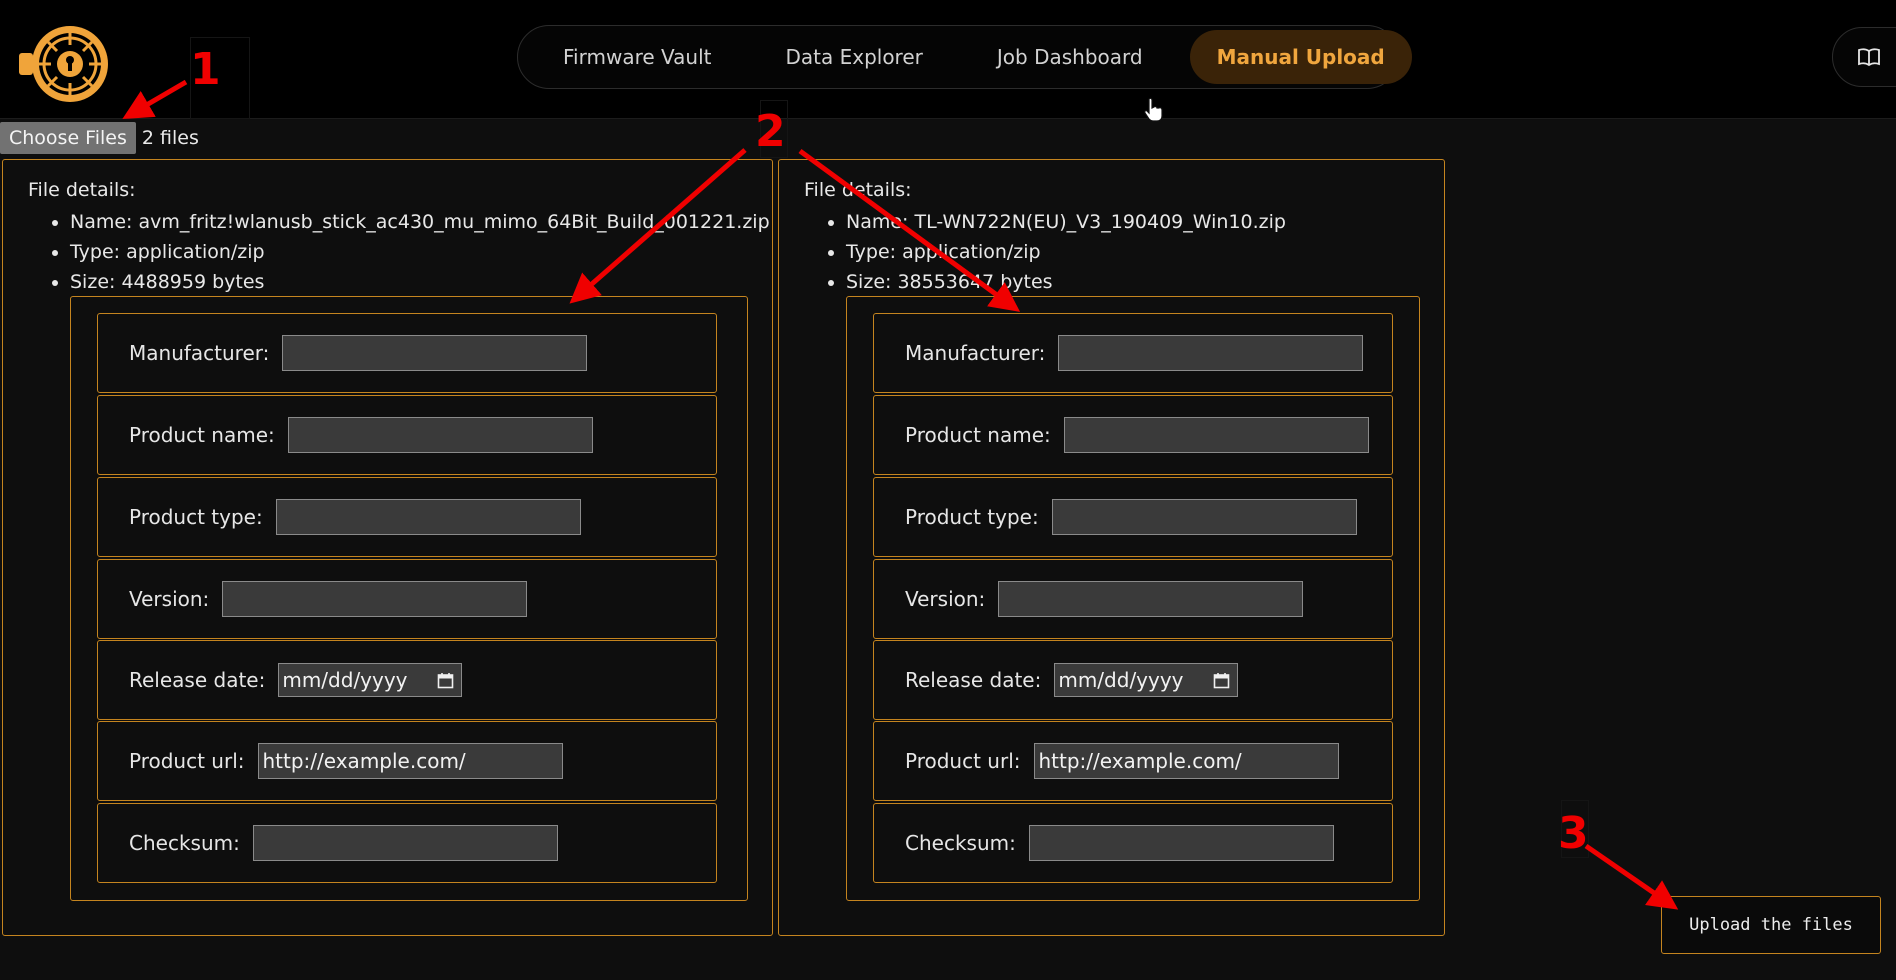 The image size is (1896, 980). I want to click on file-picker: Choose Files 2 files, so click(99, 138).